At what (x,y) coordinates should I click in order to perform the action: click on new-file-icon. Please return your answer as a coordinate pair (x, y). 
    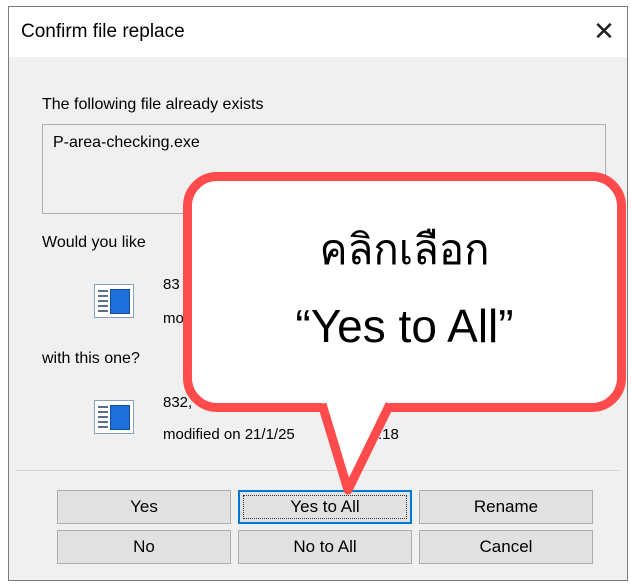
    Looking at the image, I should click on (114, 417).